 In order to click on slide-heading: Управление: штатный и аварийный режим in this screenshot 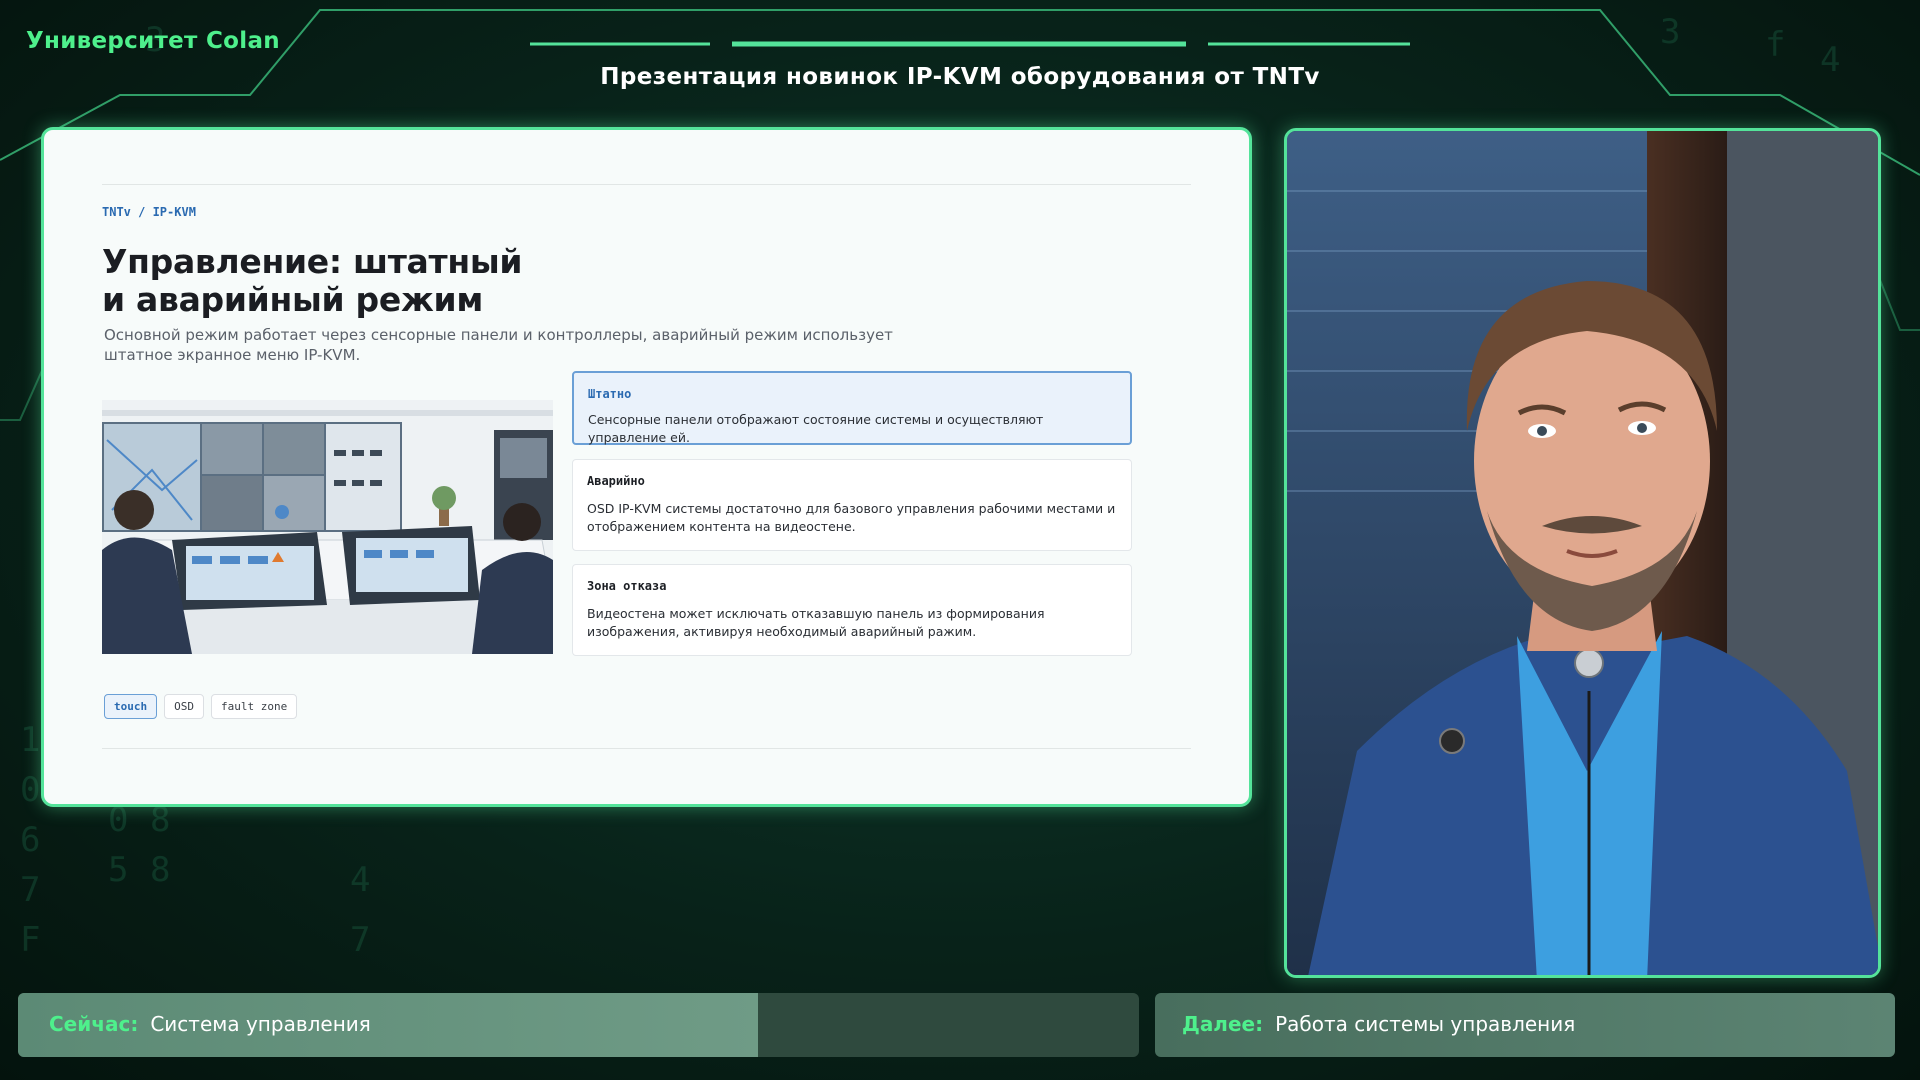, I will do `click(402, 281)`.